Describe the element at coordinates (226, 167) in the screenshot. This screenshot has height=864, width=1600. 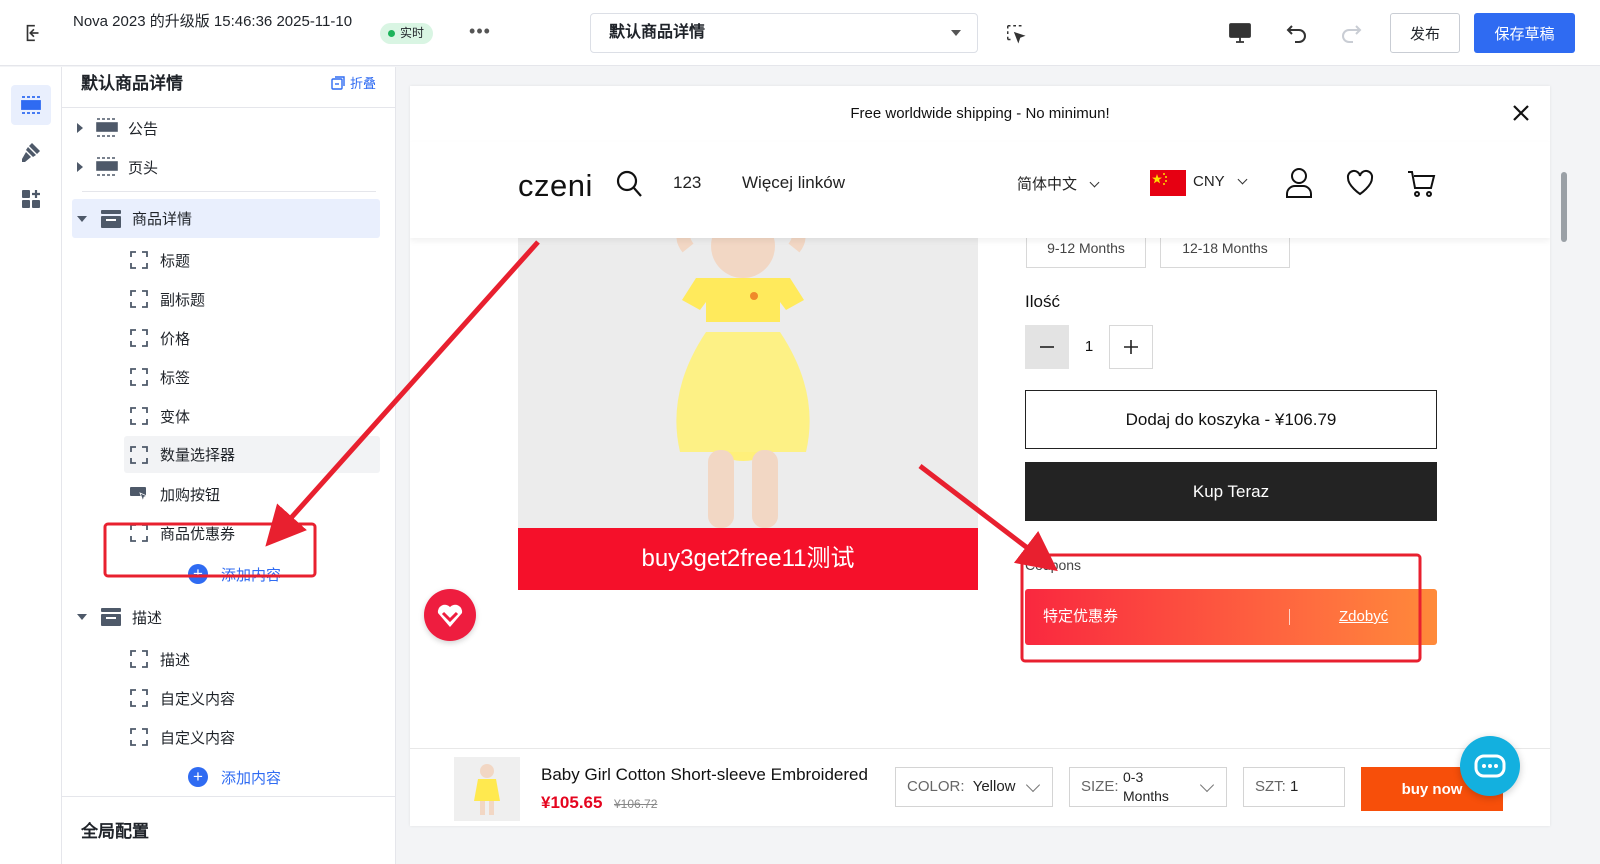
I see `section-header: 页头` at that location.